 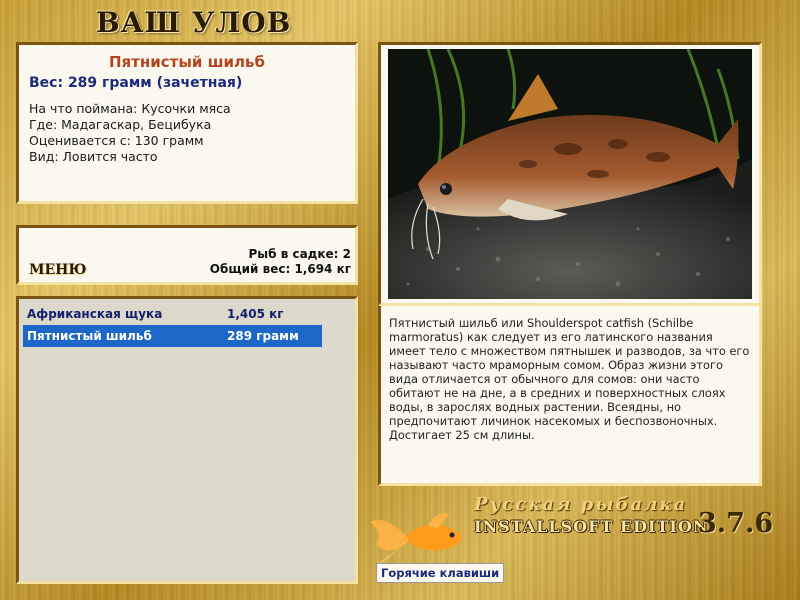 I want to click on brand-title: Русская рыбалка, so click(x=581, y=504).